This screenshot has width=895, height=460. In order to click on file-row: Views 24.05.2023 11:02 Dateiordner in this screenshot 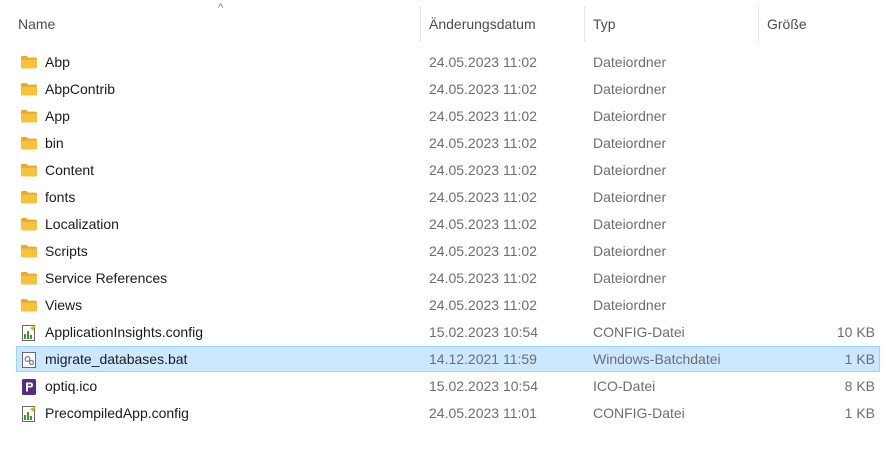, I will do `click(448, 305)`.